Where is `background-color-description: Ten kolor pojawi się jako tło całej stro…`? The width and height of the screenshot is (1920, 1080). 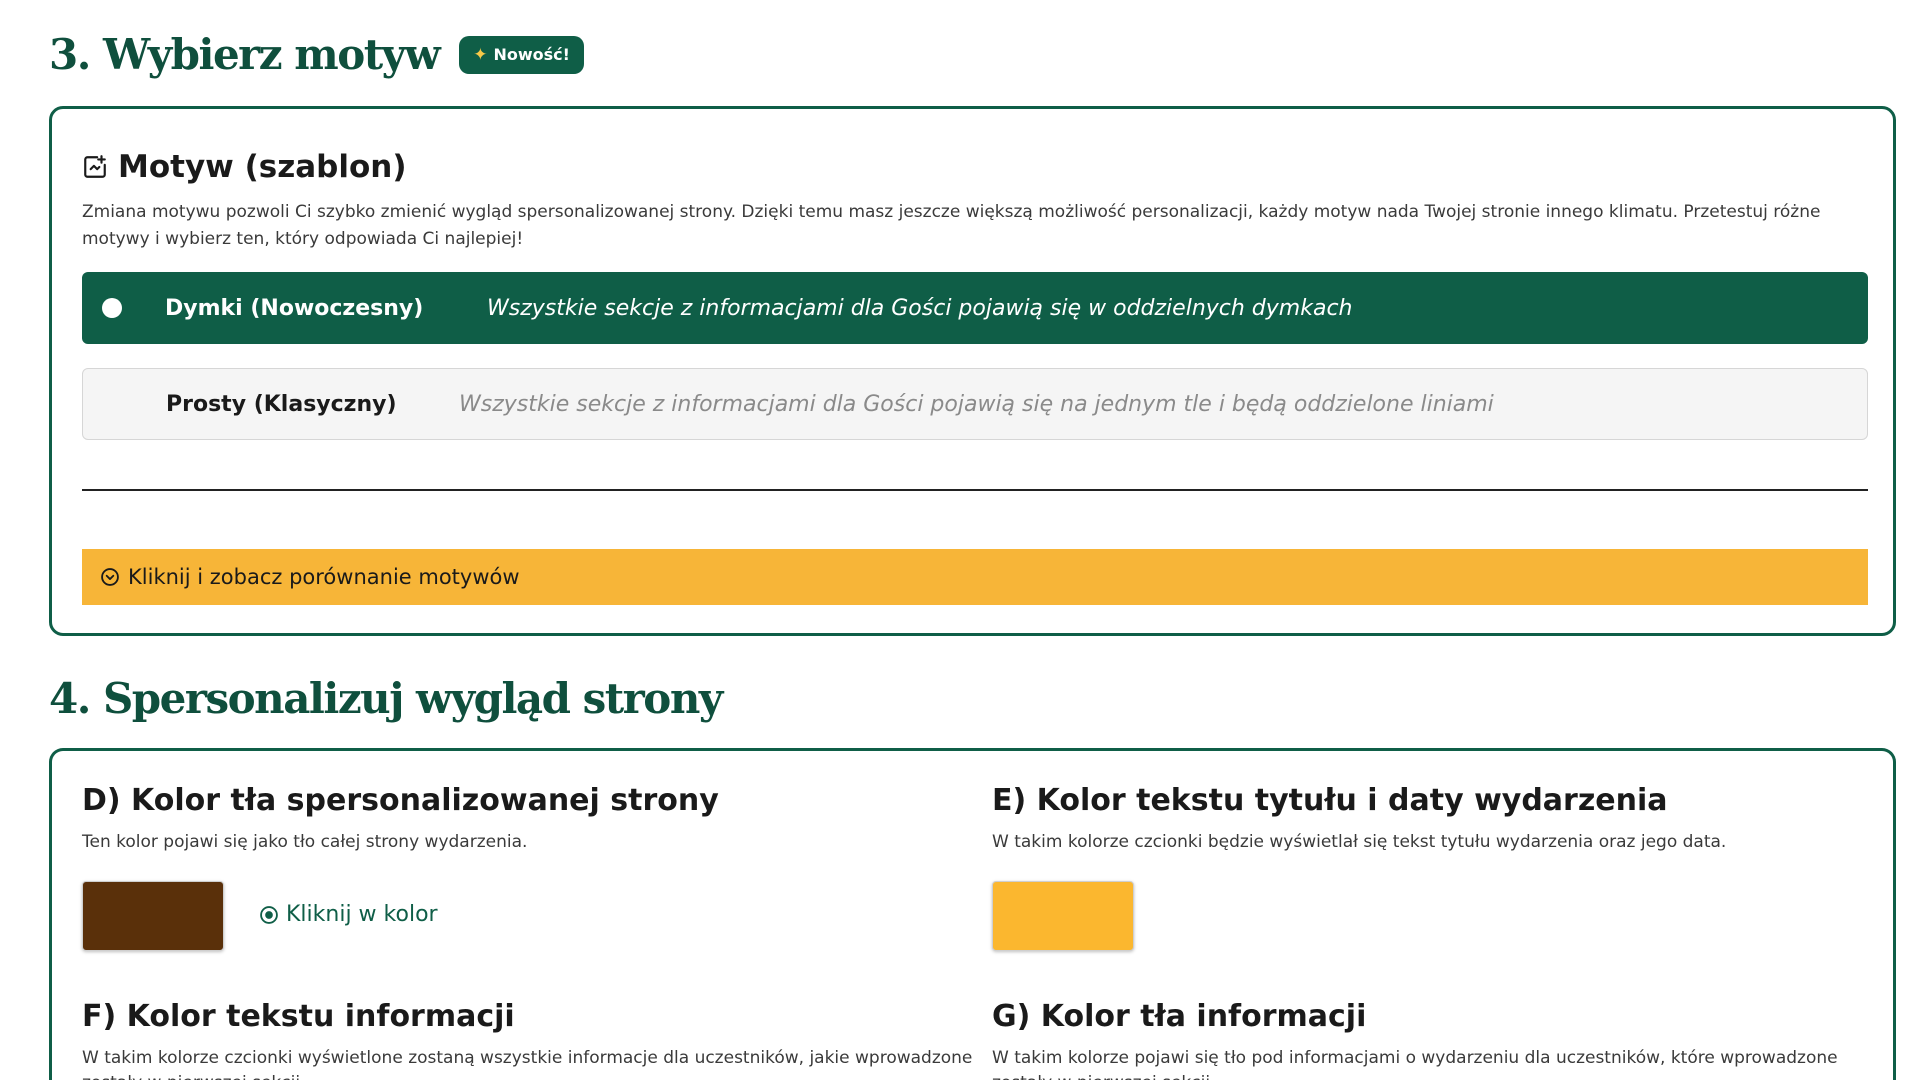 background-color-description: Ten kolor pojawi się jako tło całej stro… is located at coordinates (305, 842).